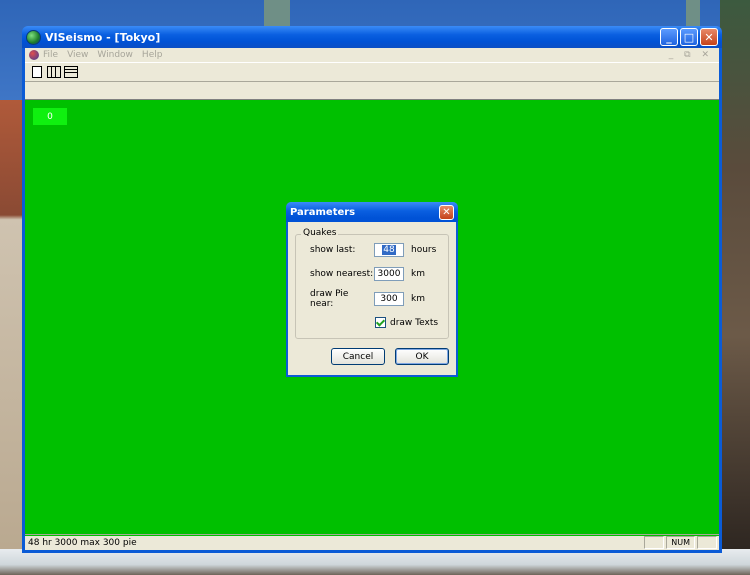 This screenshot has height=575, width=750. Describe the element at coordinates (389, 274) in the screenshot. I see `show-nearest-input: 3000` at that location.